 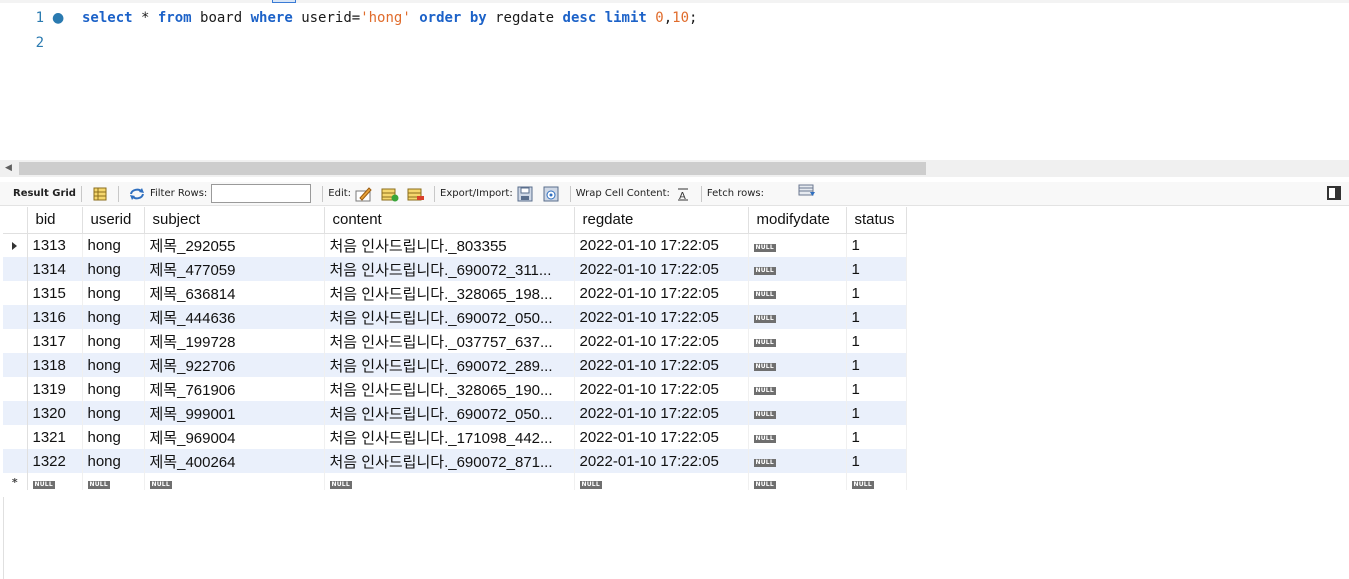 I want to click on cell-subject: 제목_292055, so click(x=234, y=245).